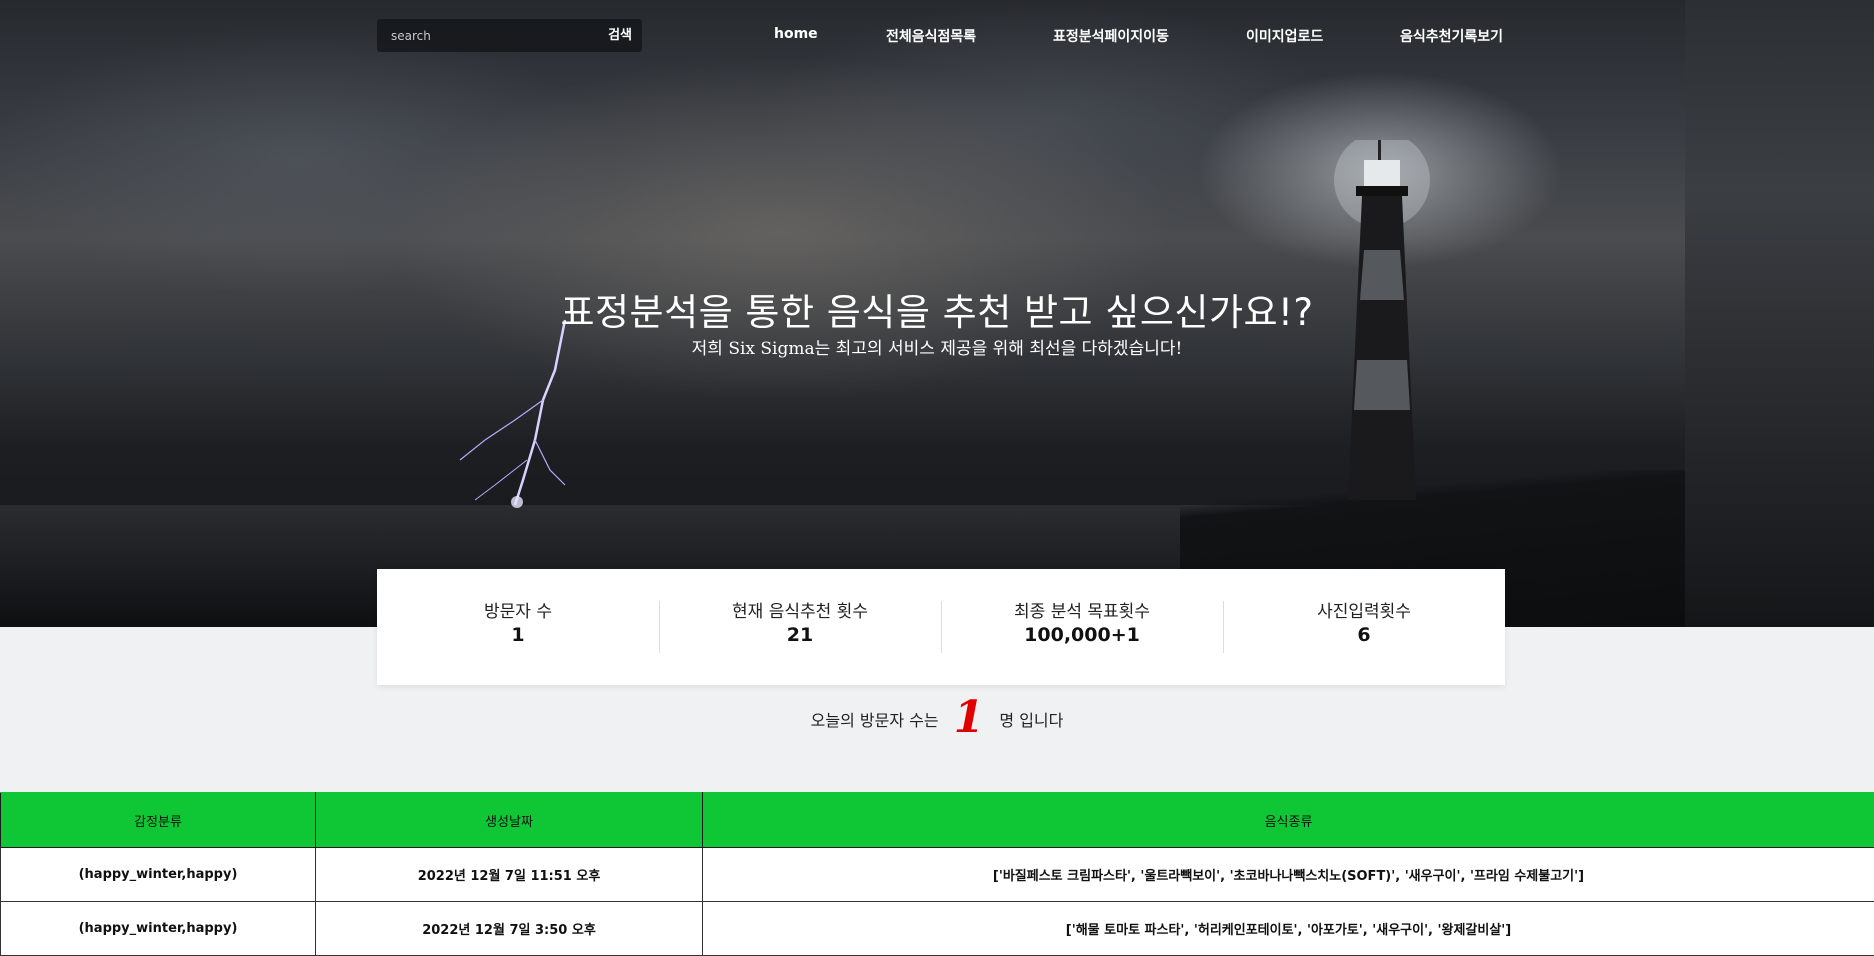 This screenshot has width=1874, height=956. What do you see at coordinates (477, 35) in the screenshot?
I see `search-input` at bounding box center [477, 35].